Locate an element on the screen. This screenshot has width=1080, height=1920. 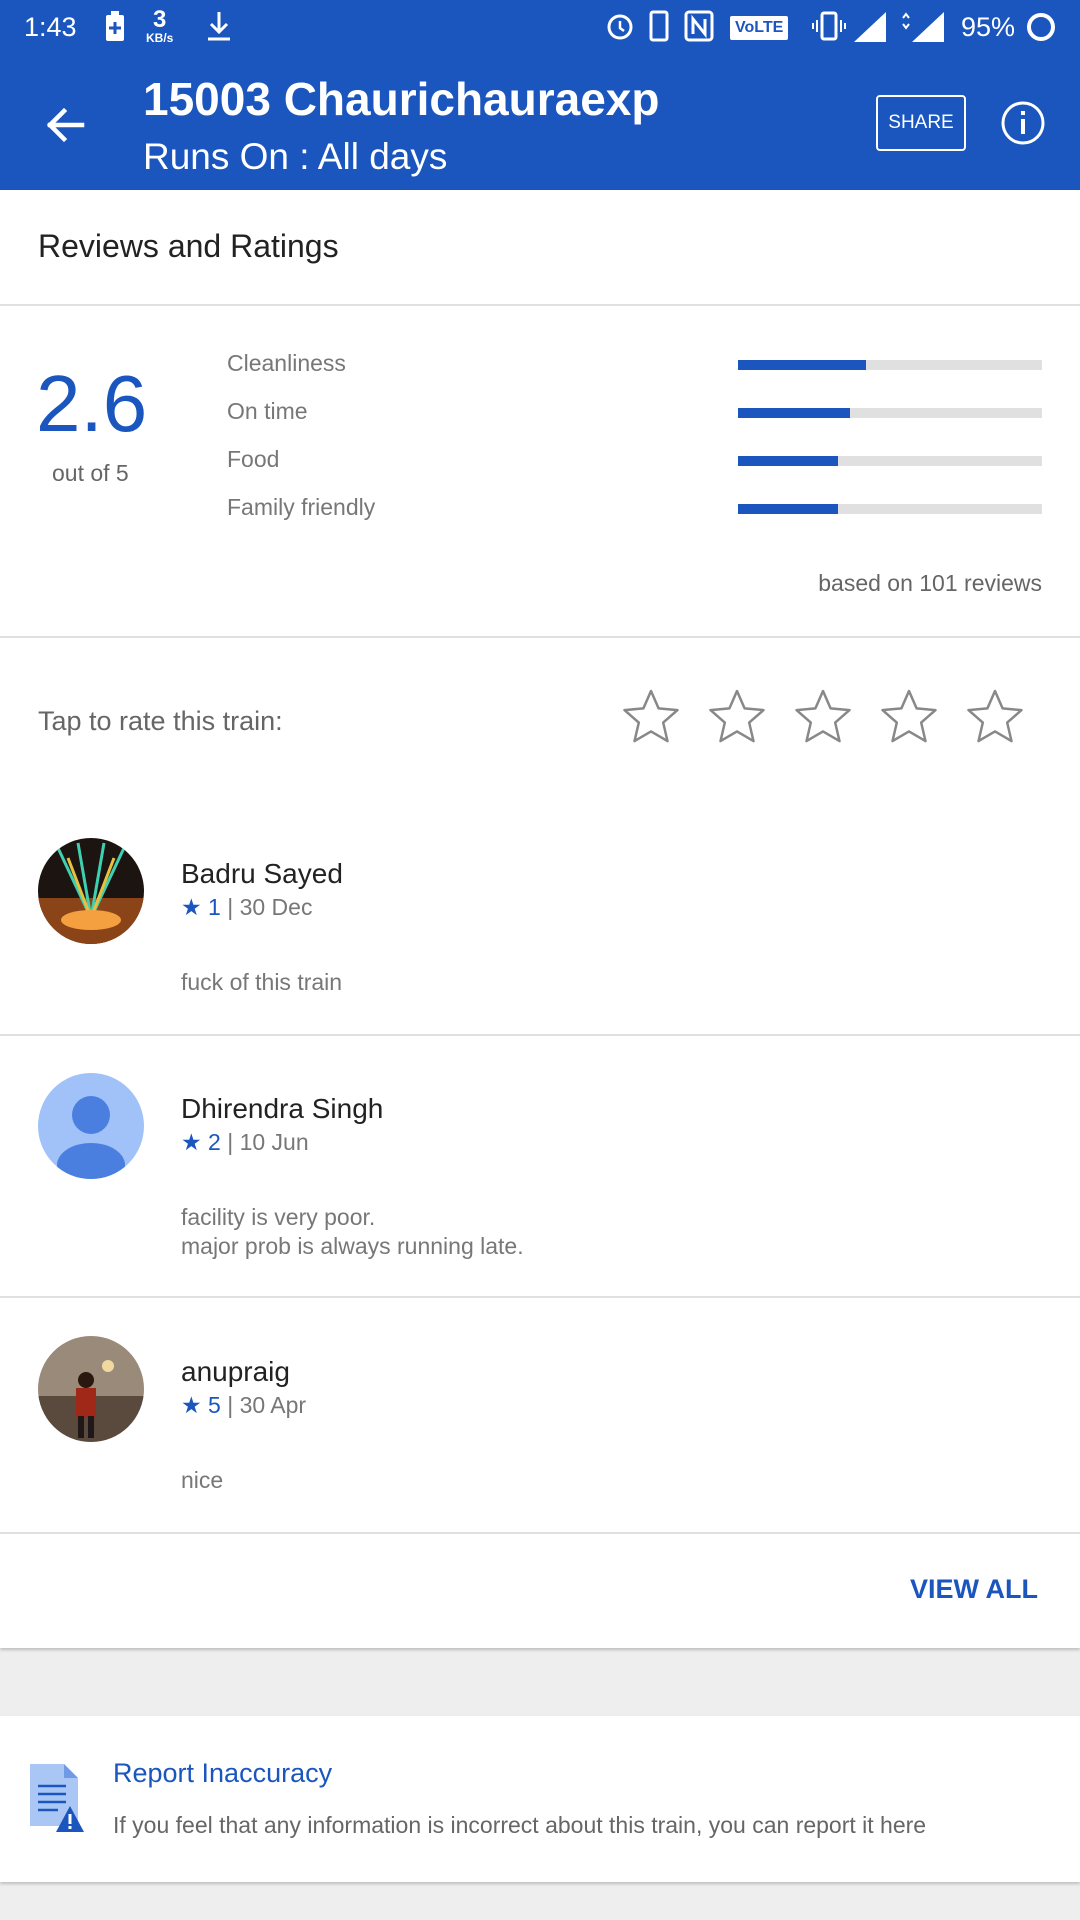
back-arrow-icon is located at coordinates (65, 125).